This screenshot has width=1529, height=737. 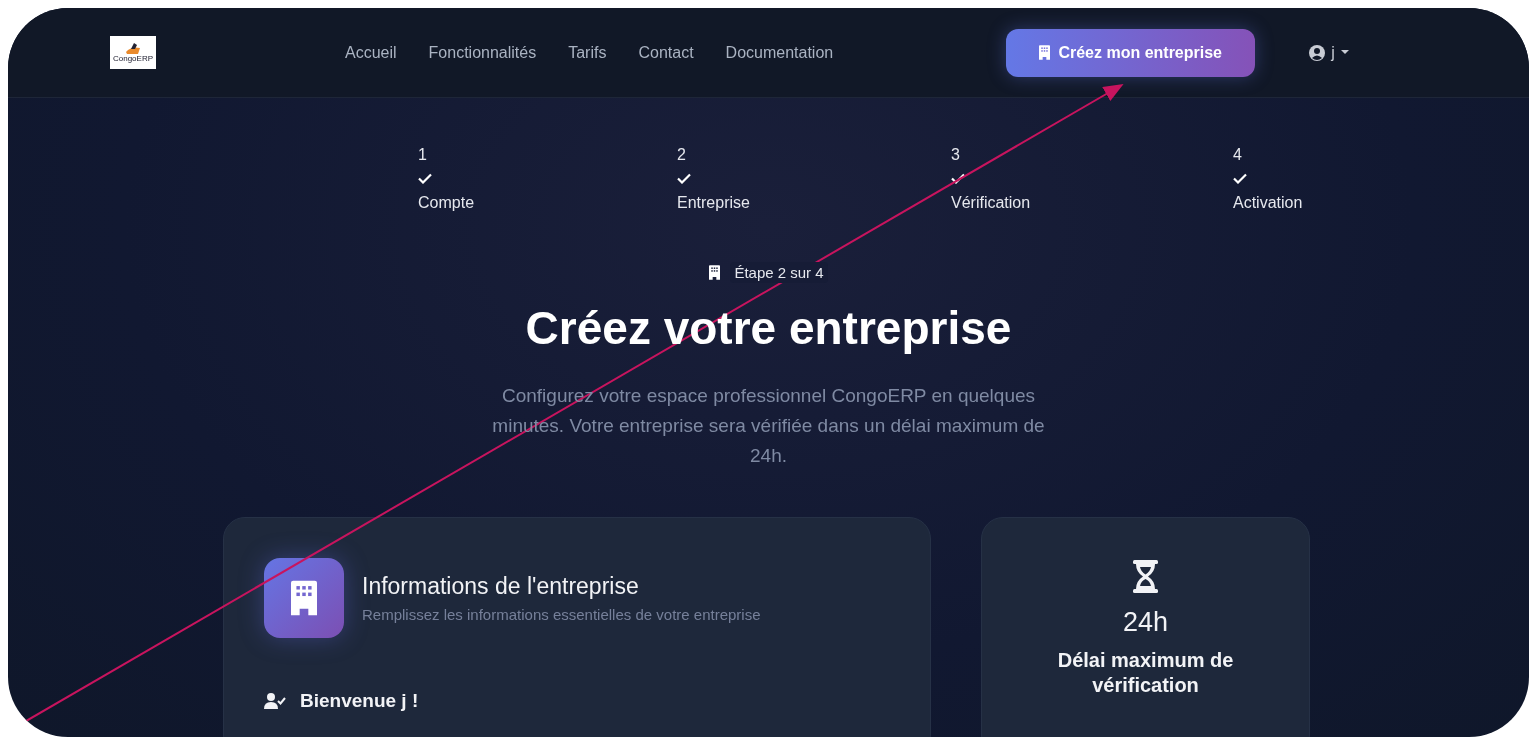 What do you see at coordinates (682, 155) in the screenshot?
I see `step-number: 2` at bounding box center [682, 155].